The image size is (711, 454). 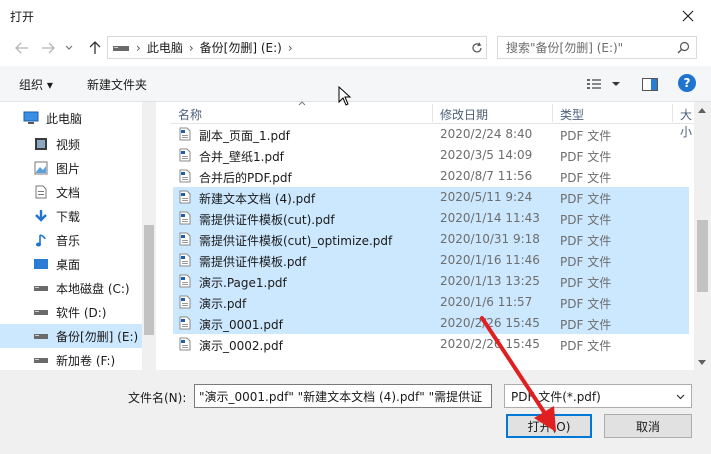 What do you see at coordinates (68, 240) in the screenshot?
I see `sidebar-item-label: 音乐` at bounding box center [68, 240].